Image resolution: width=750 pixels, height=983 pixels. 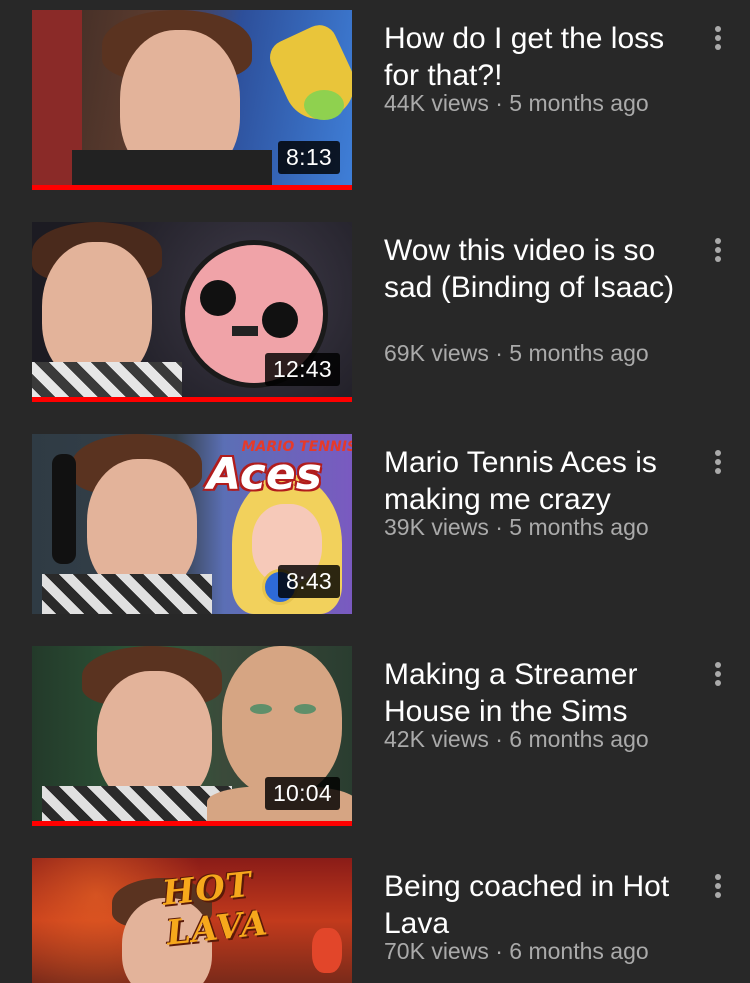 I want to click on video-thumbnail: HOT LAVA, so click(x=192, y=920).